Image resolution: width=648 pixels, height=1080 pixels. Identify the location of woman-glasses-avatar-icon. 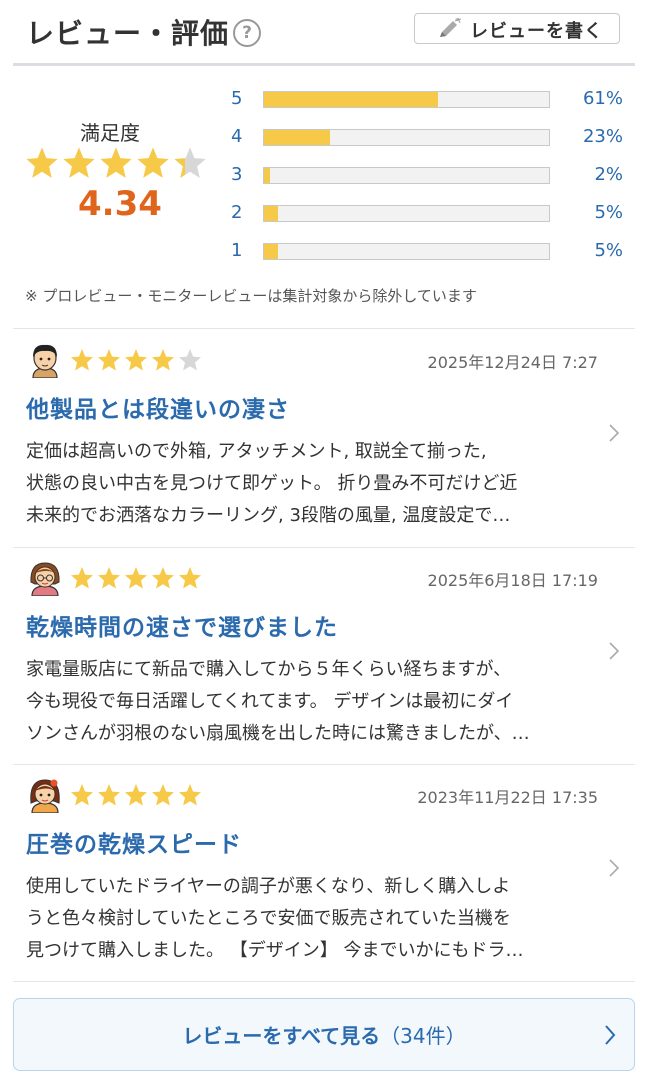
(45, 578).